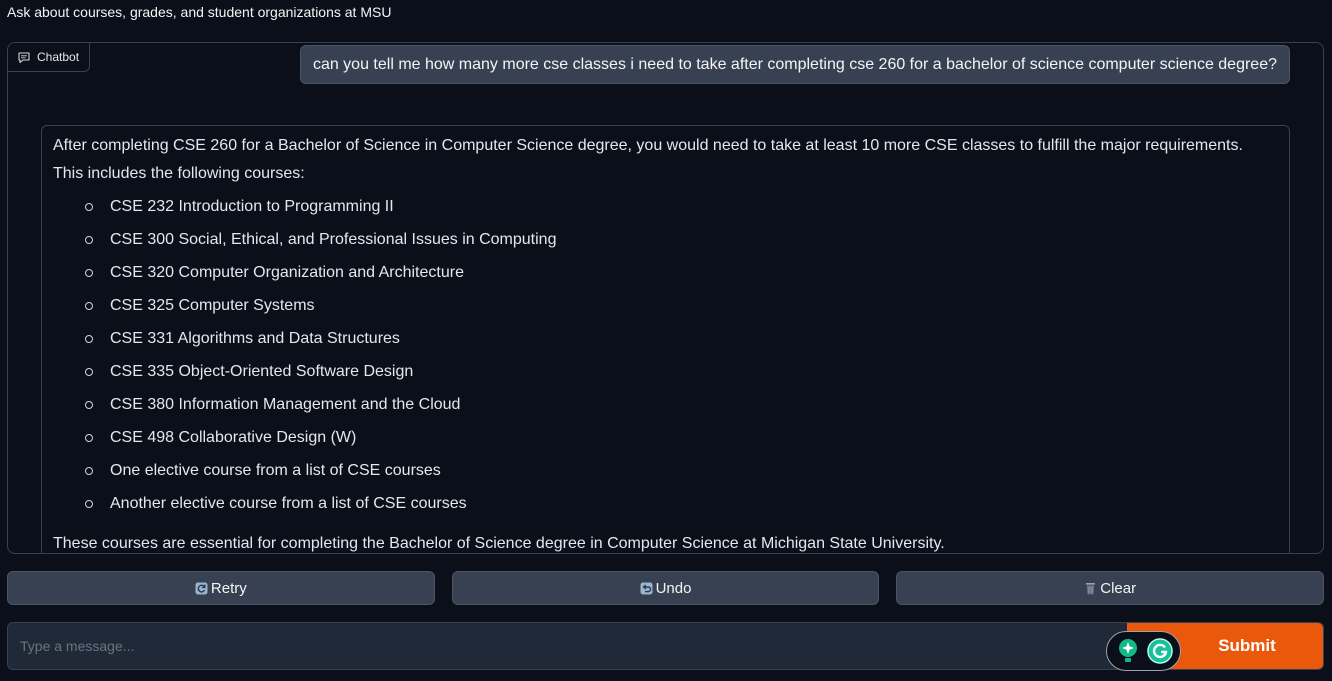  Describe the element at coordinates (681, 338) in the screenshot. I see `list-item: CSE 331 Algorithms and Data Structures` at that location.